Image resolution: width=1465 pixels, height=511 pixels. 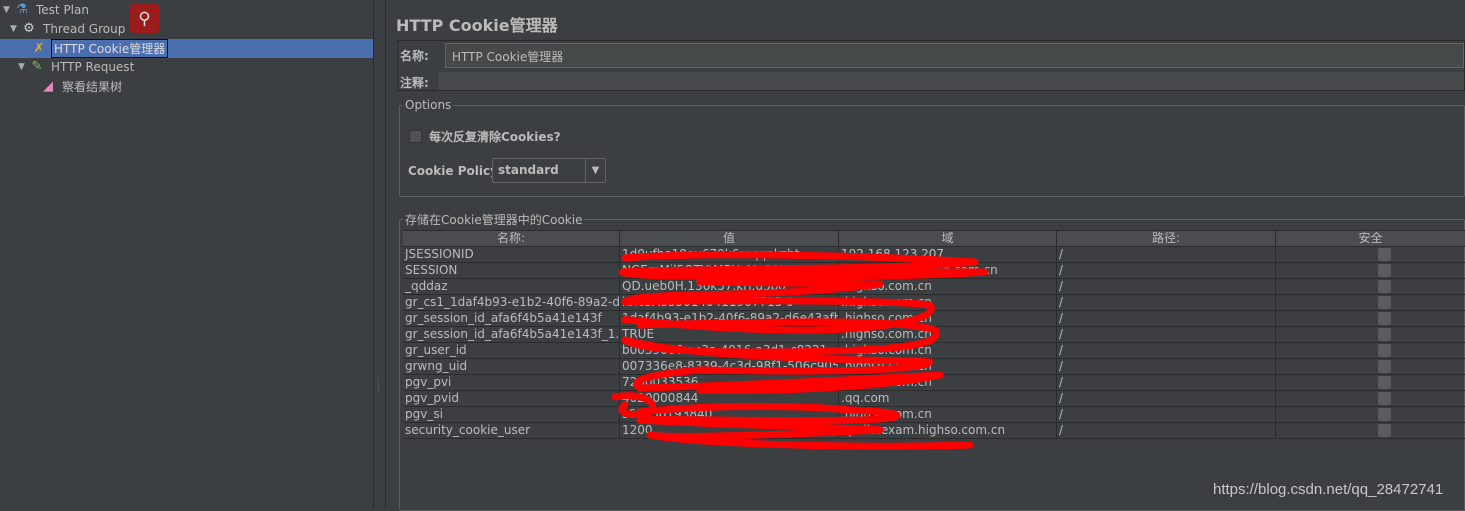 What do you see at coordinates (511, 238) in the screenshot?
I see `column-header-name: 名称:` at bounding box center [511, 238].